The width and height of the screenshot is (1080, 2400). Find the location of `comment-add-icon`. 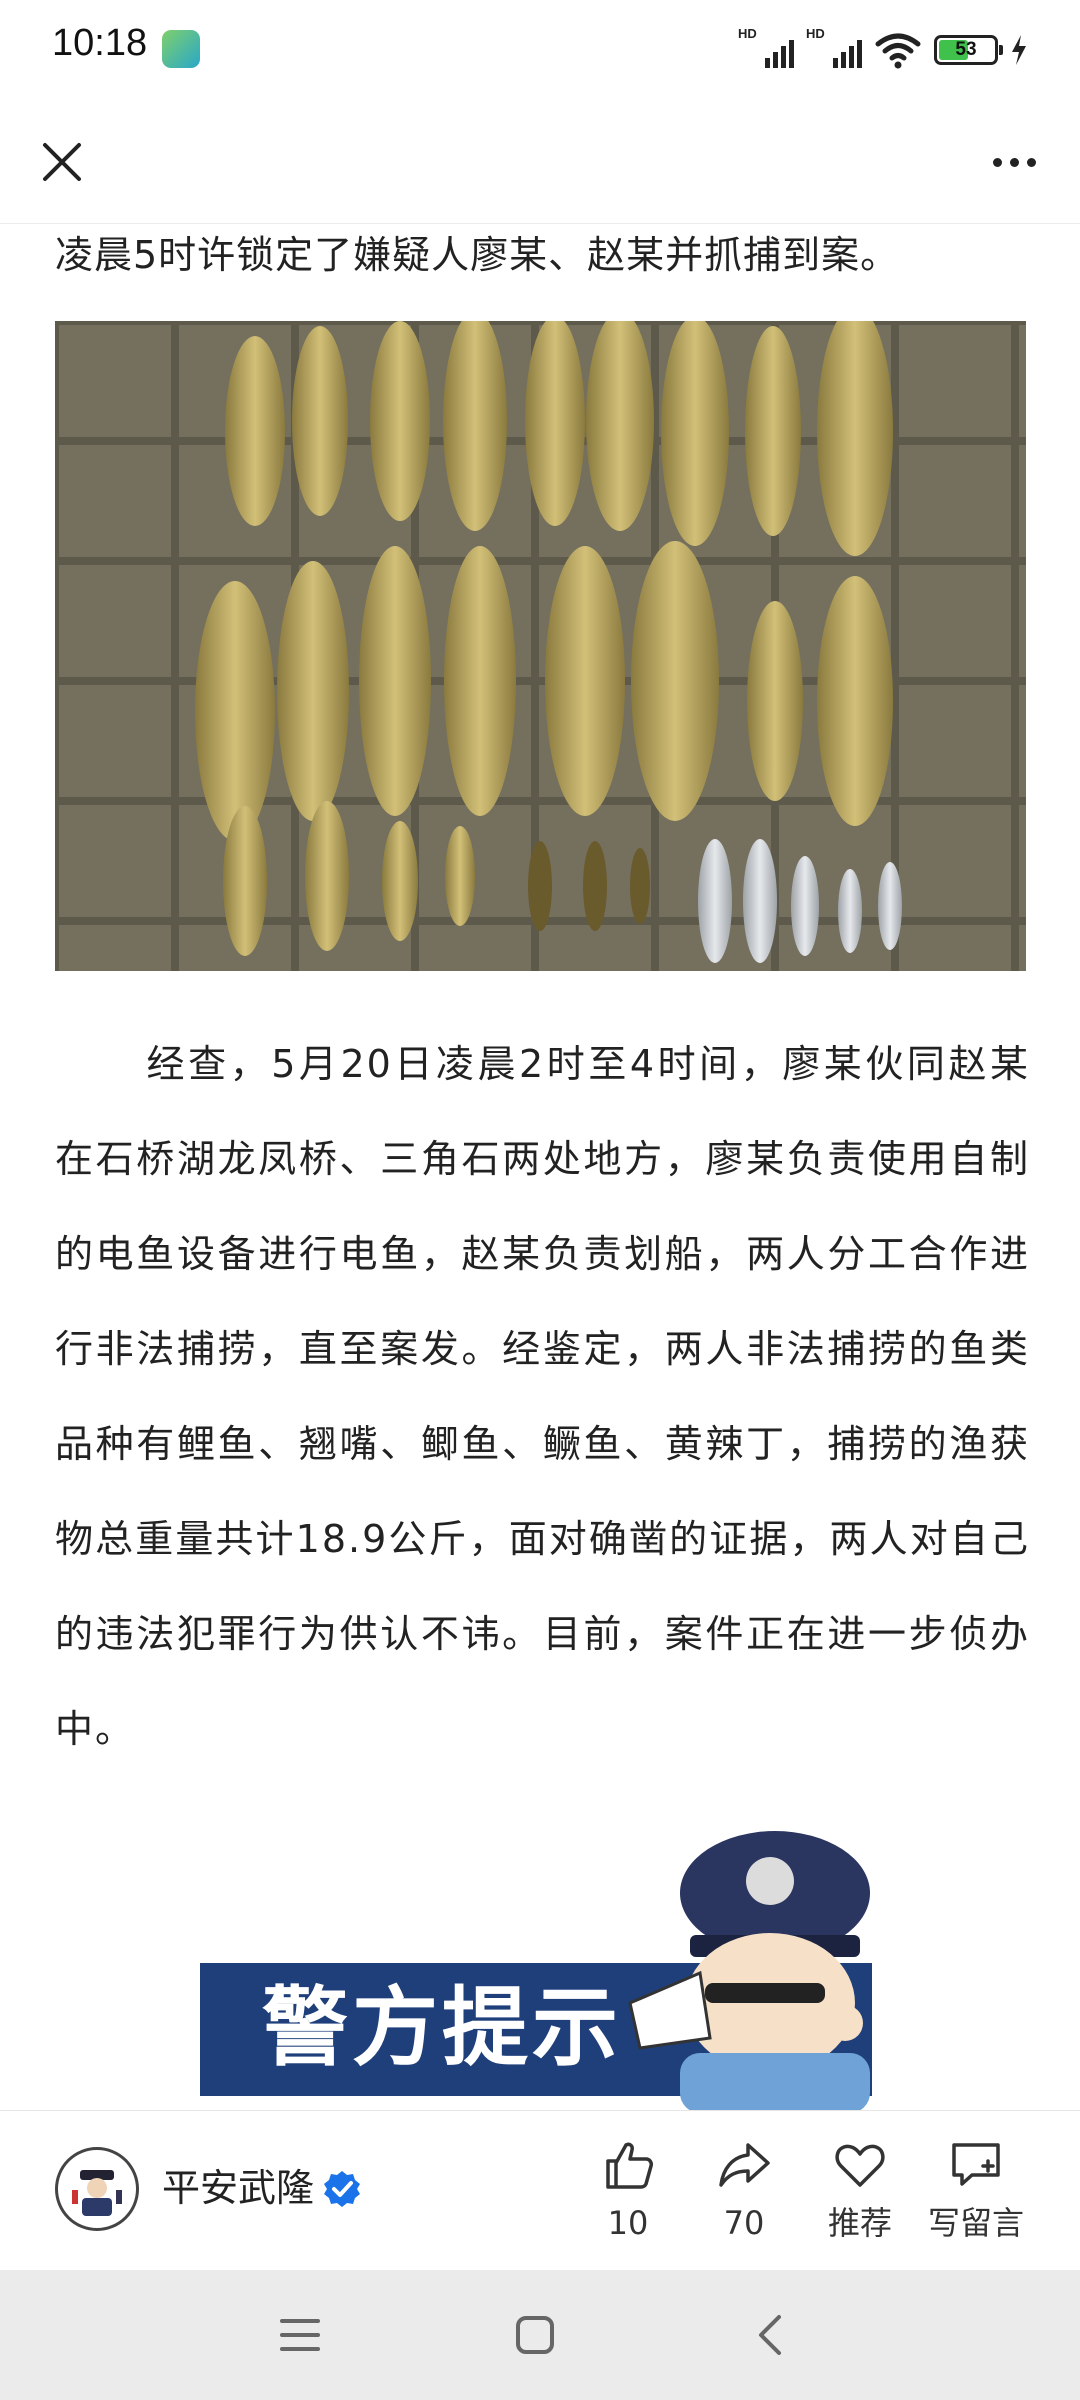

comment-add-icon is located at coordinates (976, 2164).